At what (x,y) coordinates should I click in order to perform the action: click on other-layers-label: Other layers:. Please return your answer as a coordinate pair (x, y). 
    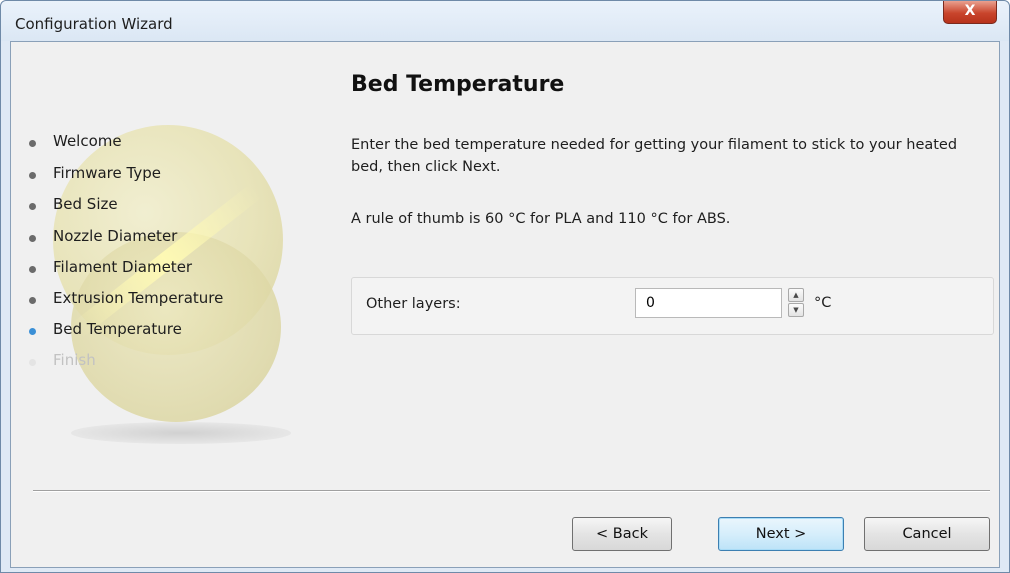
    Looking at the image, I should click on (413, 304).